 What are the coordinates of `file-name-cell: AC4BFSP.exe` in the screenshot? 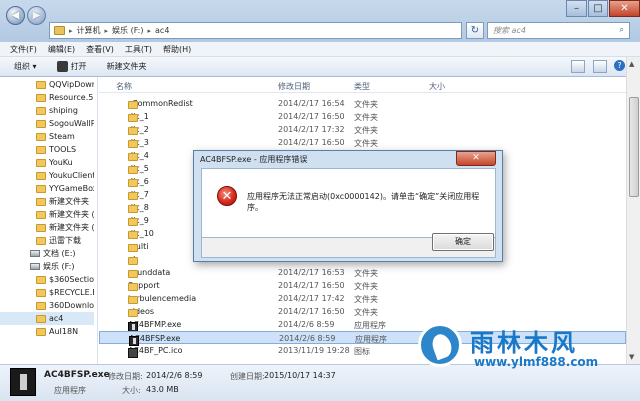 It's located at (154, 340).